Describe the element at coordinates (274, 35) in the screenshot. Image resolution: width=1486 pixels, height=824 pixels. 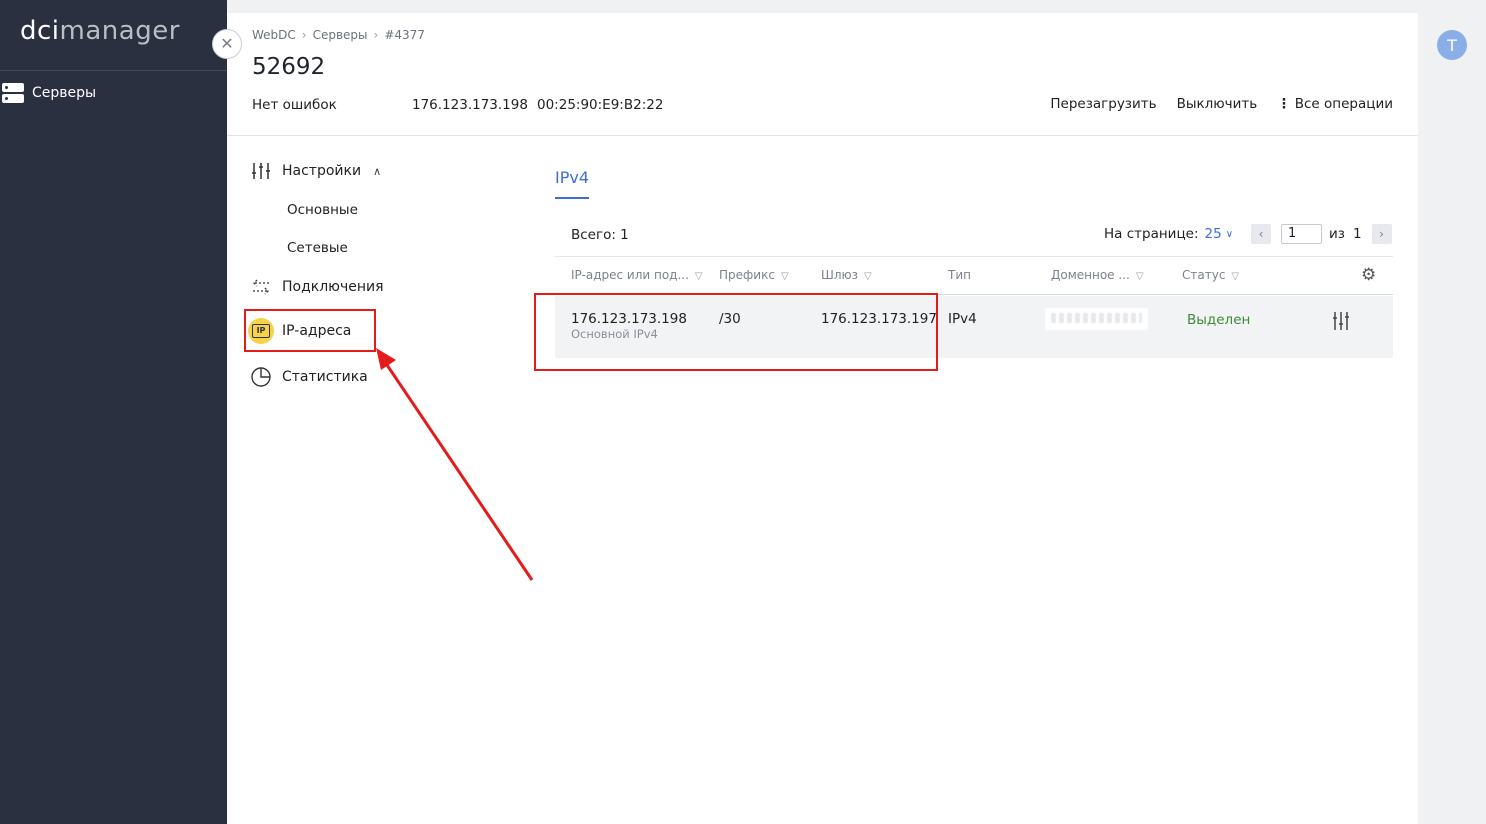
I see `breadcrumb-item-webdc: WebDC` at that location.